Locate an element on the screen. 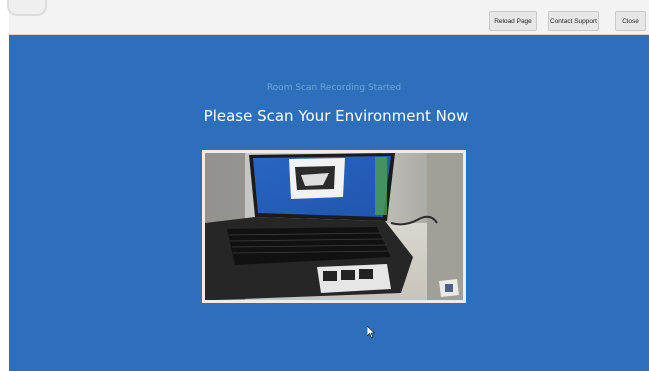  mouse-pointer-icon is located at coordinates (371, 332).